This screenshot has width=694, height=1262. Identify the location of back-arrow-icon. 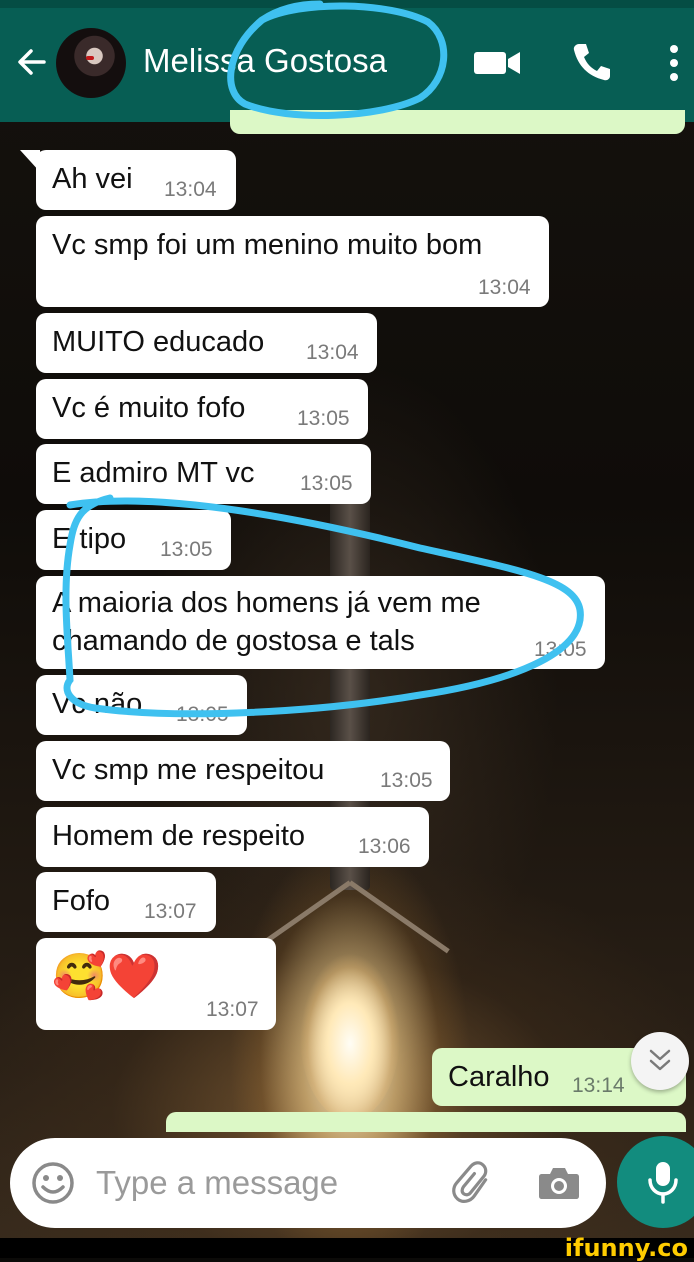
(32, 62).